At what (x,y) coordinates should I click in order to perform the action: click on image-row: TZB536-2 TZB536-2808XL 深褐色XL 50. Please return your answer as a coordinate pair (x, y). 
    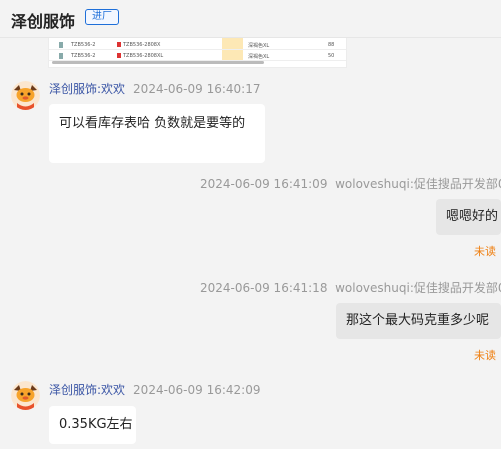
    Looking at the image, I should click on (197, 56).